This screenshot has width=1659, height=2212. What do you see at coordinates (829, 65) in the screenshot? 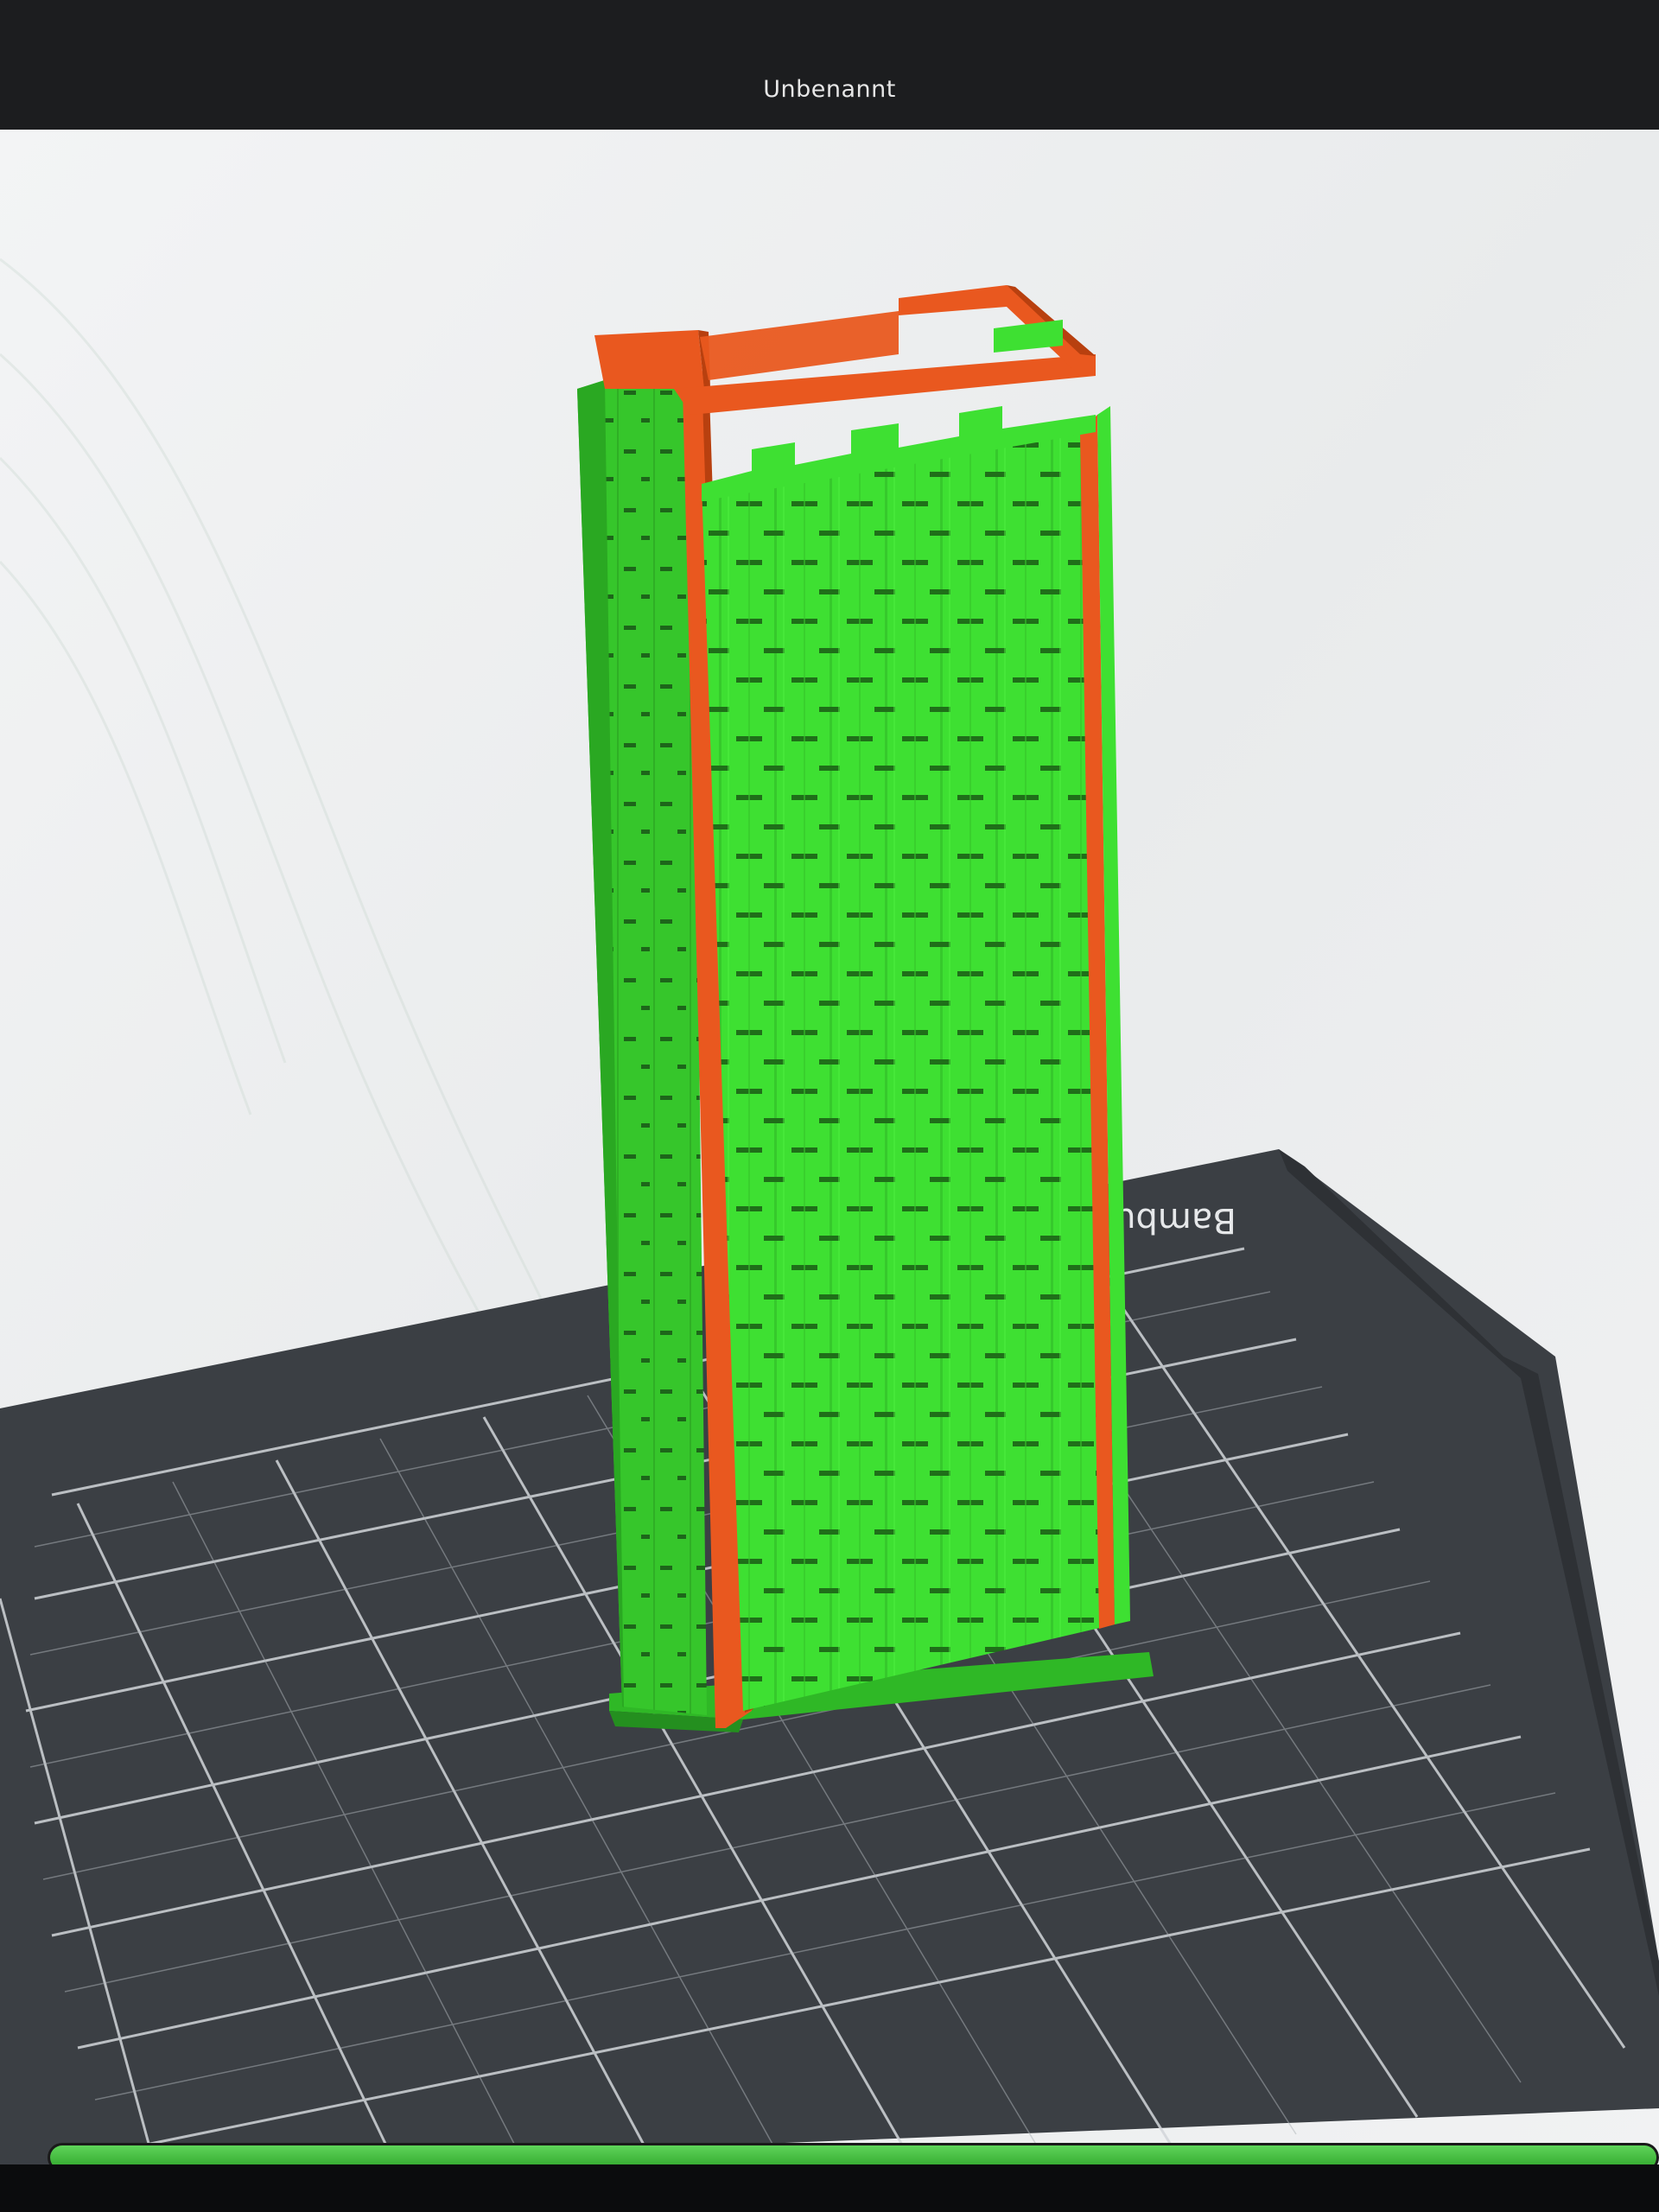
I see `window-titlebar: Unbenannt` at bounding box center [829, 65].